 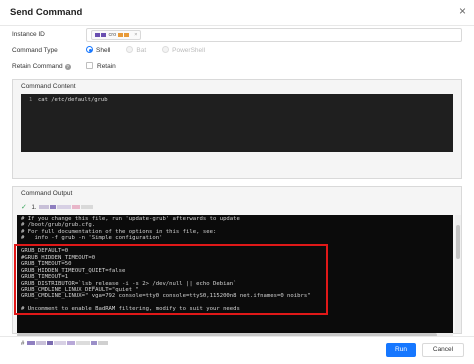 I want to click on output-instance-row: ✓ 1., so click(x=57, y=208).